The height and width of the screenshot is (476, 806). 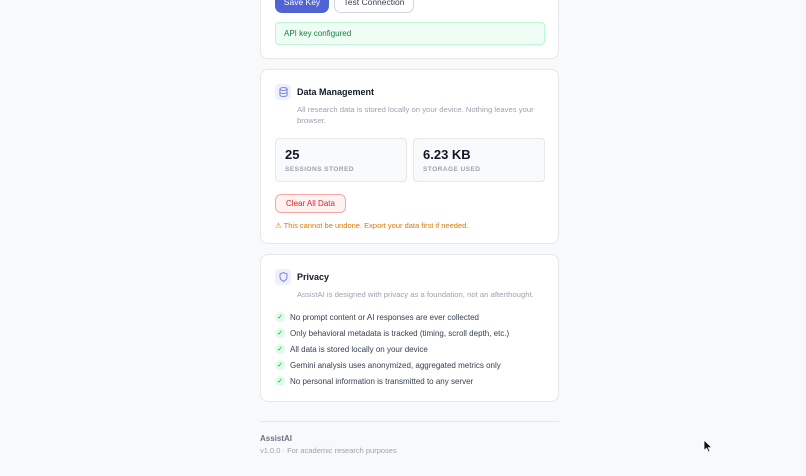 What do you see at coordinates (336, 92) in the screenshot?
I see `data-management-title: Data Management` at bounding box center [336, 92].